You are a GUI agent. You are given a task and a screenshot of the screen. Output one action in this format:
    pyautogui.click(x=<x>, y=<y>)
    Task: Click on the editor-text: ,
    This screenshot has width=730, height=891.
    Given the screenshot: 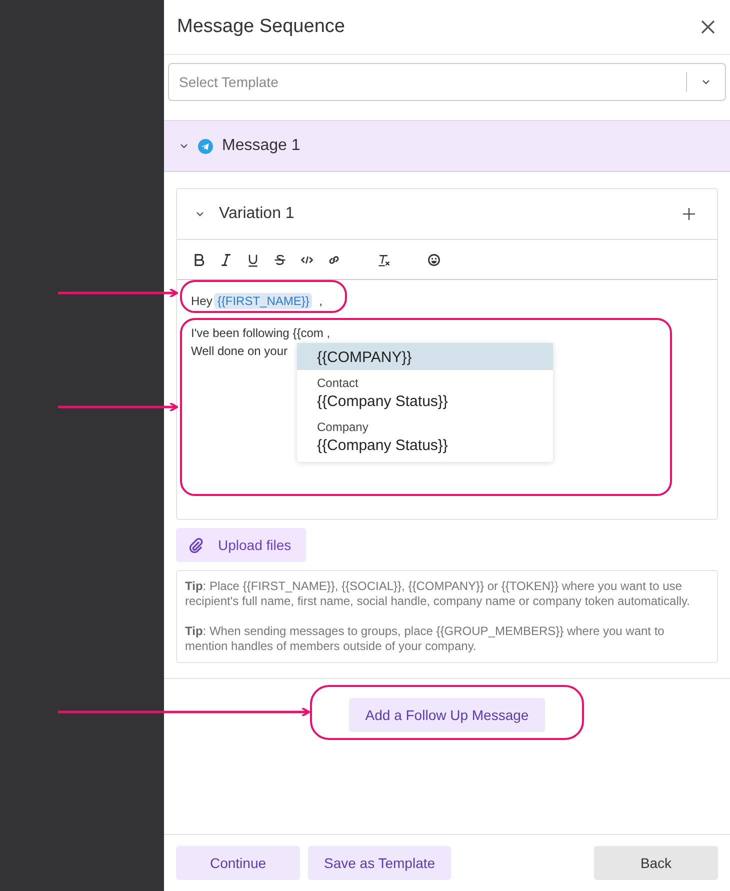 What is the action you would take?
    pyautogui.click(x=320, y=301)
    